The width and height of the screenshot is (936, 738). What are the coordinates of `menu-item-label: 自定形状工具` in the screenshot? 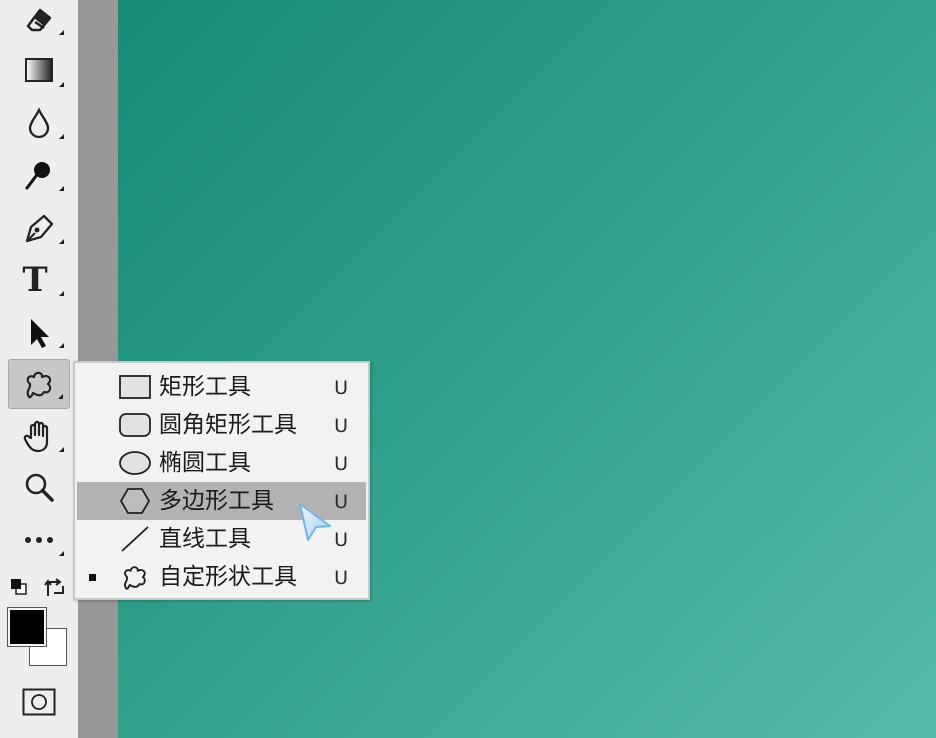 It's located at (228, 577).